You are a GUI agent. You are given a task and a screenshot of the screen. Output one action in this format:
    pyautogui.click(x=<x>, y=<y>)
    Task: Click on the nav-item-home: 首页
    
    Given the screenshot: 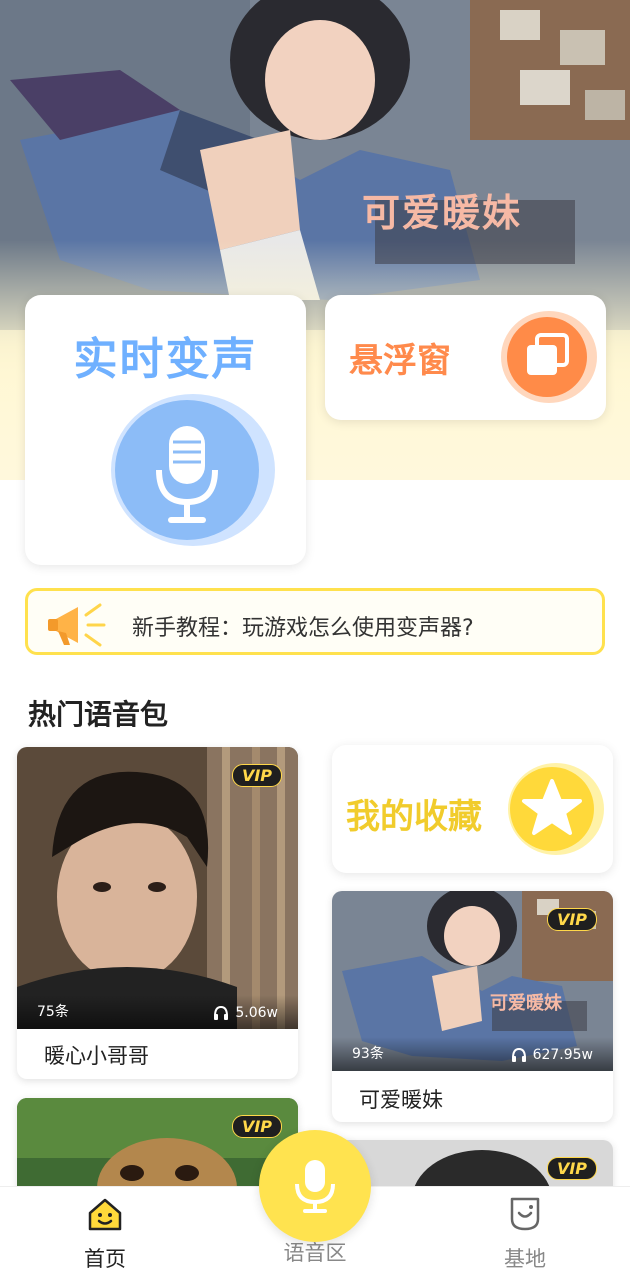 What is the action you would take?
    pyautogui.click(x=105, y=1234)
    